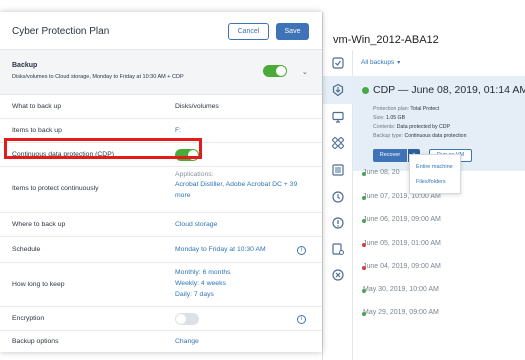 The height and width of the screenshot is (360, 525). Describe the element at coordinates (401, 289) in the screenshot. I see `backup-list-item: May 30, 2019, 10:00 AM` at that location.